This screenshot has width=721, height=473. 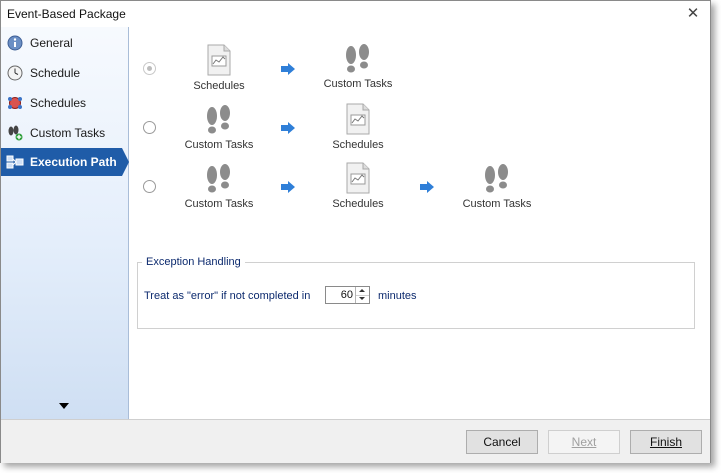 What do you see at coordinates (15, 162) in the screenshot?
I see `flow-icon` at bounding box center [15, 162].